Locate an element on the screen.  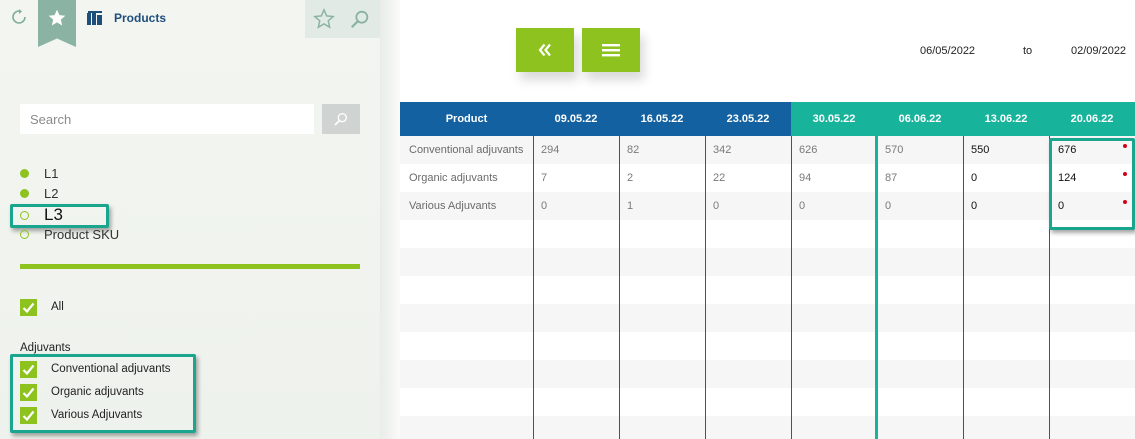
collapse-button is located at coordinates (545, 50).